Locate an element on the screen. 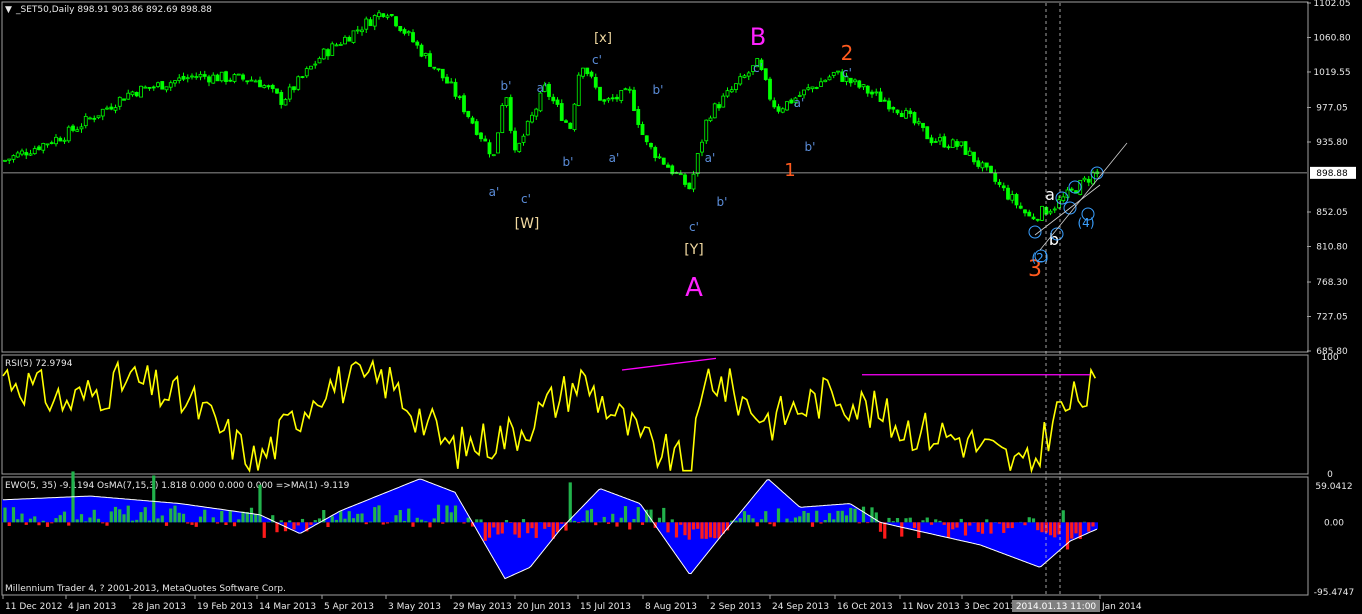 Image resolution: width=1362 pixels, height=614 pixels. x-tick-label: 14 Mar 2013 is located at coordinates (287, 607).